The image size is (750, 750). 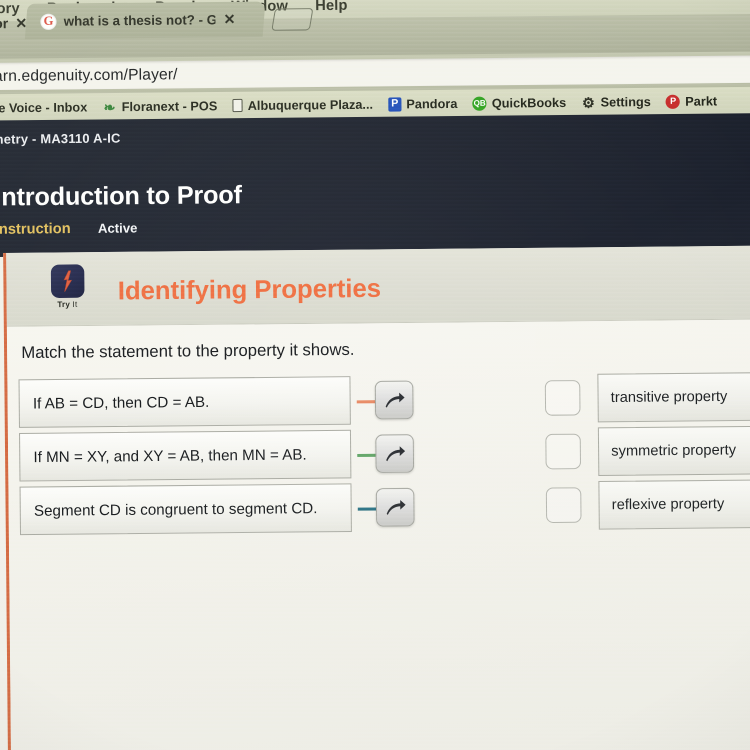 I want to click on quickbooks-icon: QB, so click(x=479, y=103).